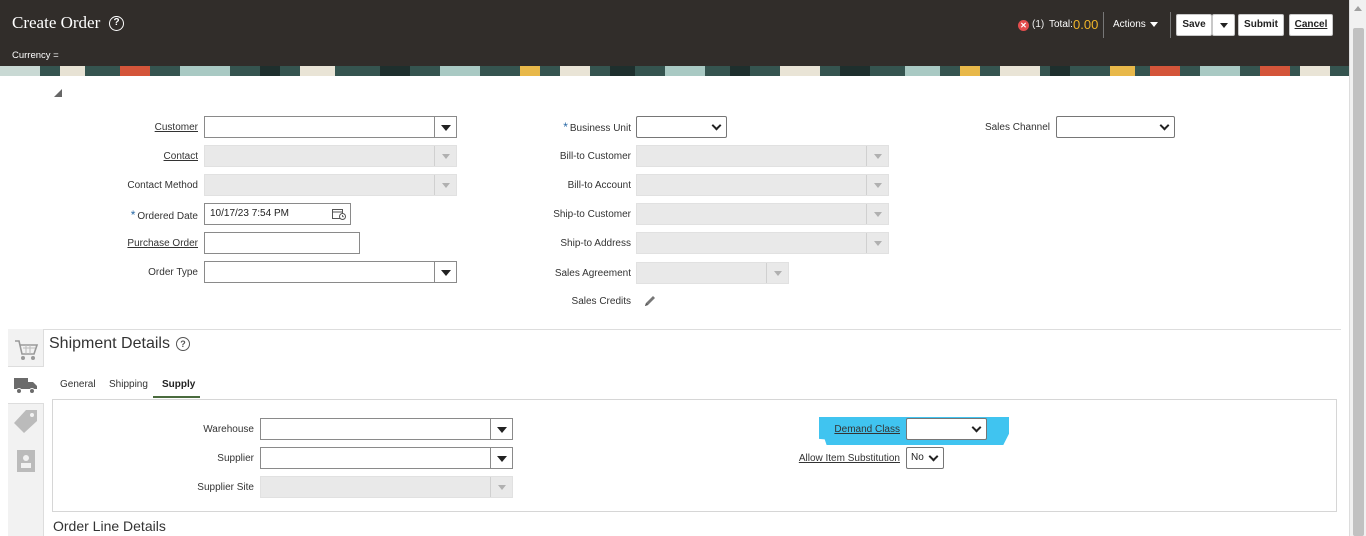 This screenshot has width=1366, height=536. I want to click on sales-channel-label: Sales Channel, so click(1017, 127).